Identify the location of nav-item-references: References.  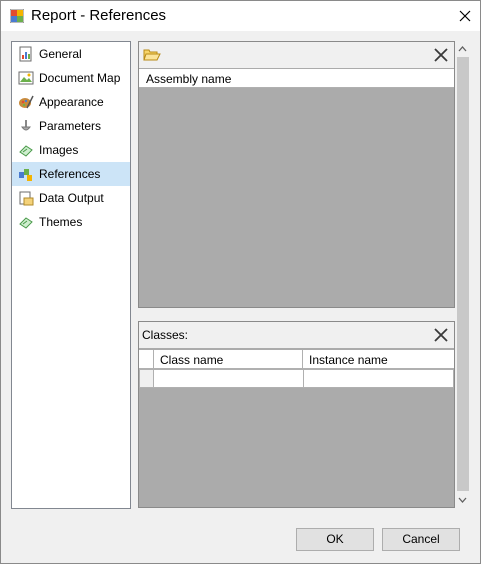
(71, 174).